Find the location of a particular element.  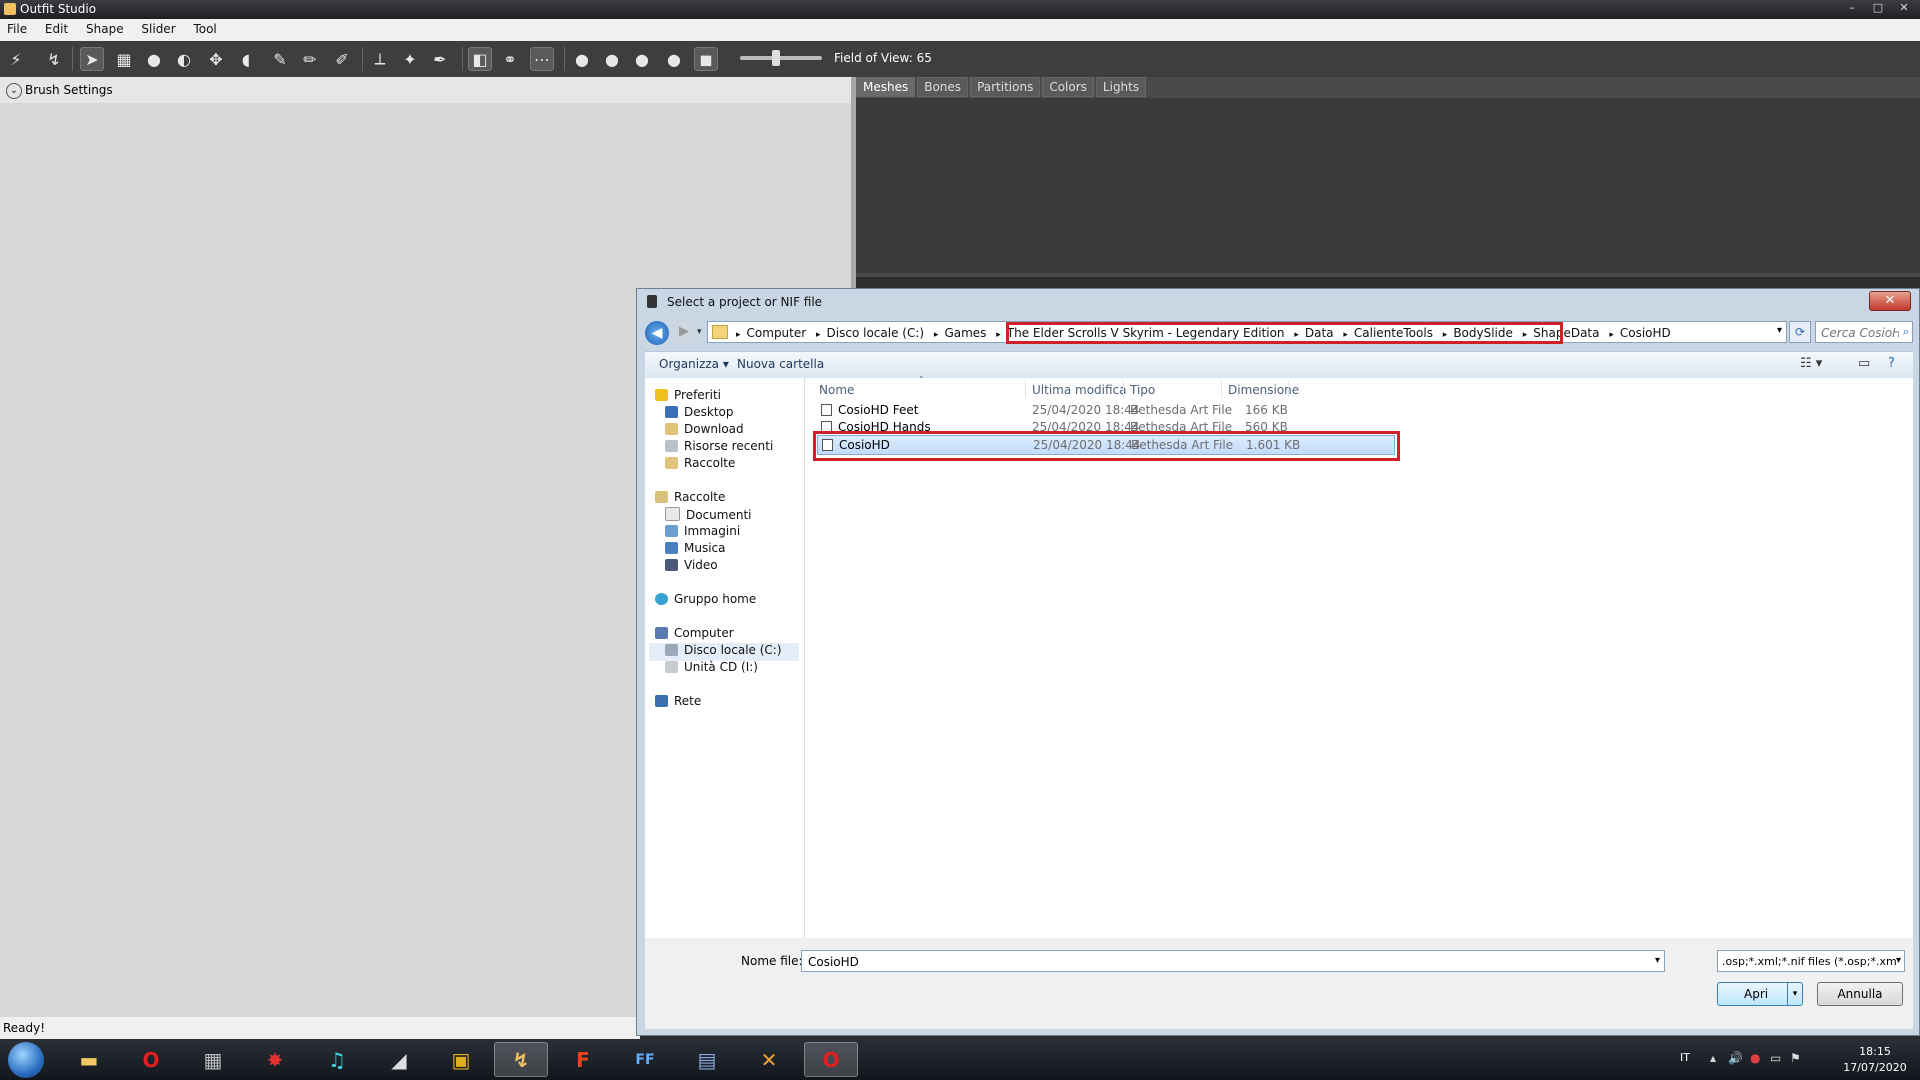

tab-lights: Lights is located at coordinates (1121, 87).